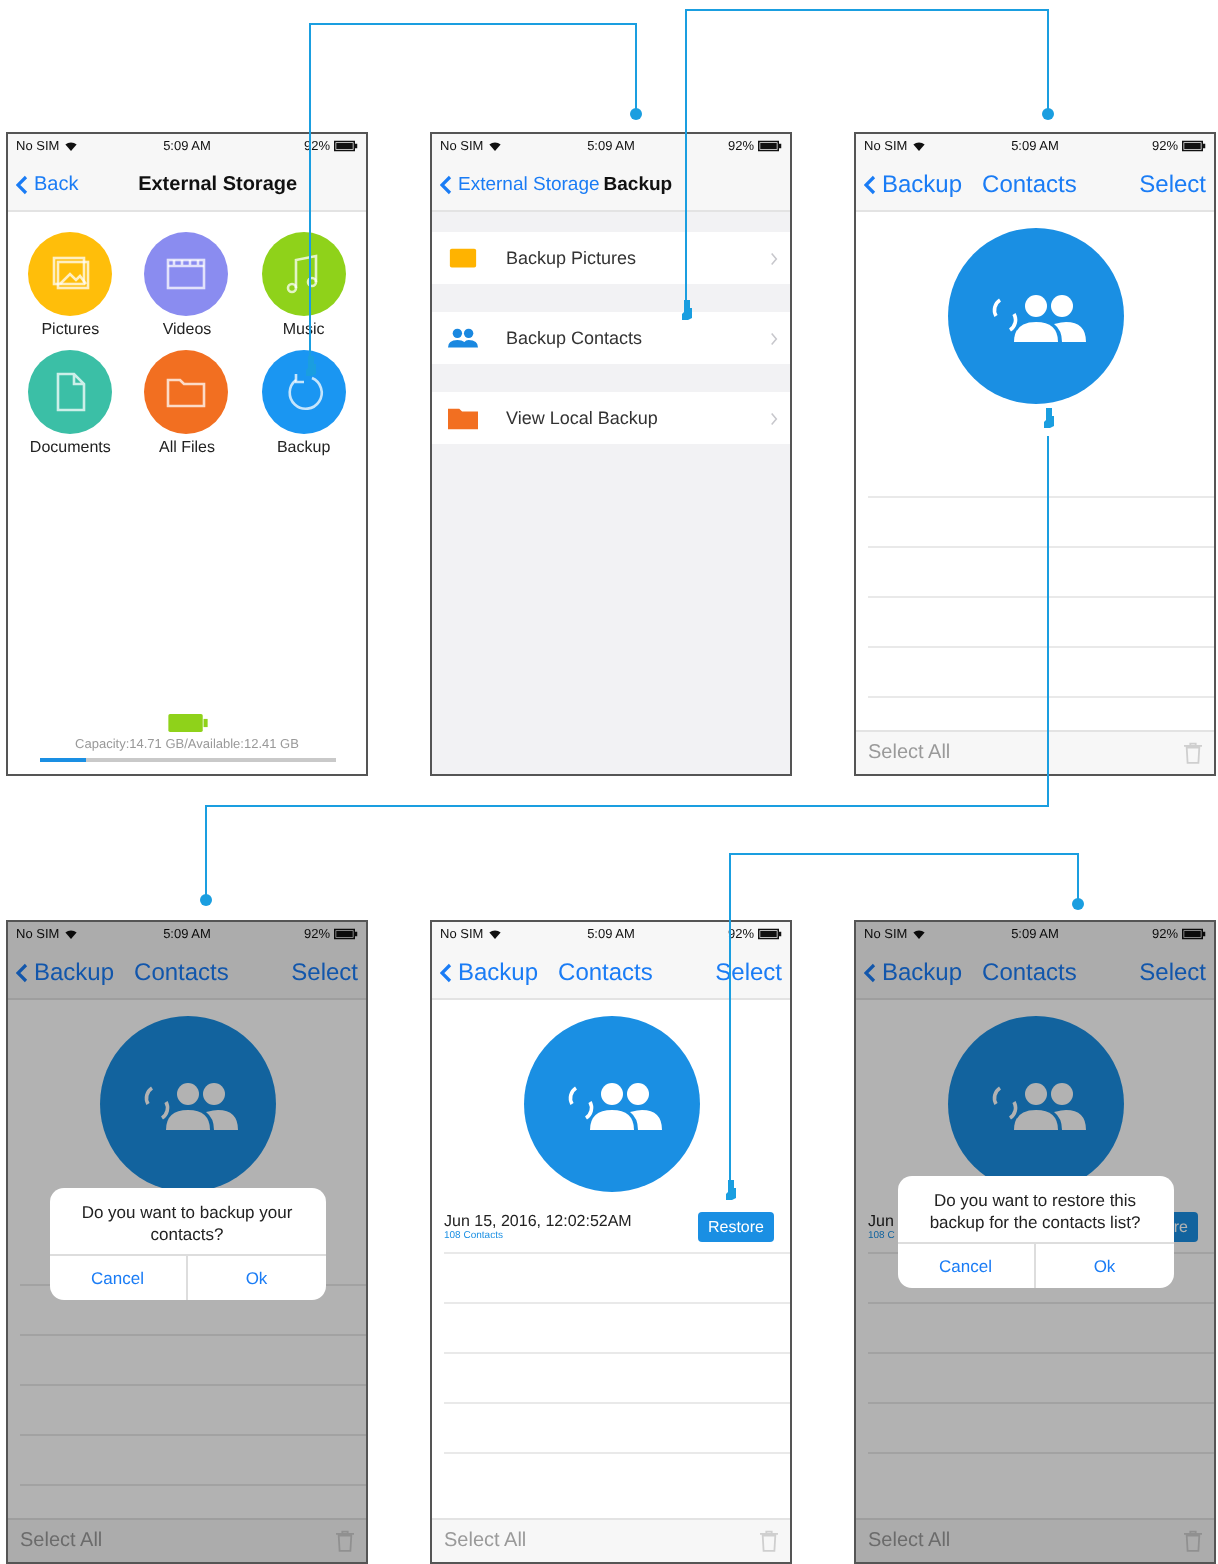 The image size is (1218, 1564). Describe the element at coordinates (611, 418) in the screenshot. I see `menu-item: View Local Backup` at that location.